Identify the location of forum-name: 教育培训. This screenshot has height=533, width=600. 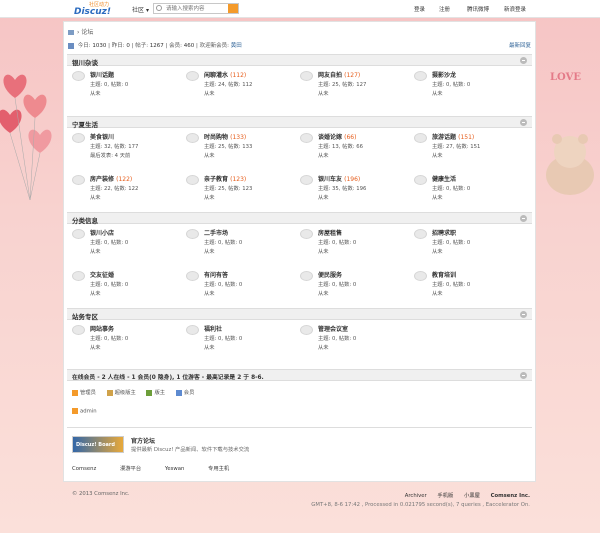
(444, 274).